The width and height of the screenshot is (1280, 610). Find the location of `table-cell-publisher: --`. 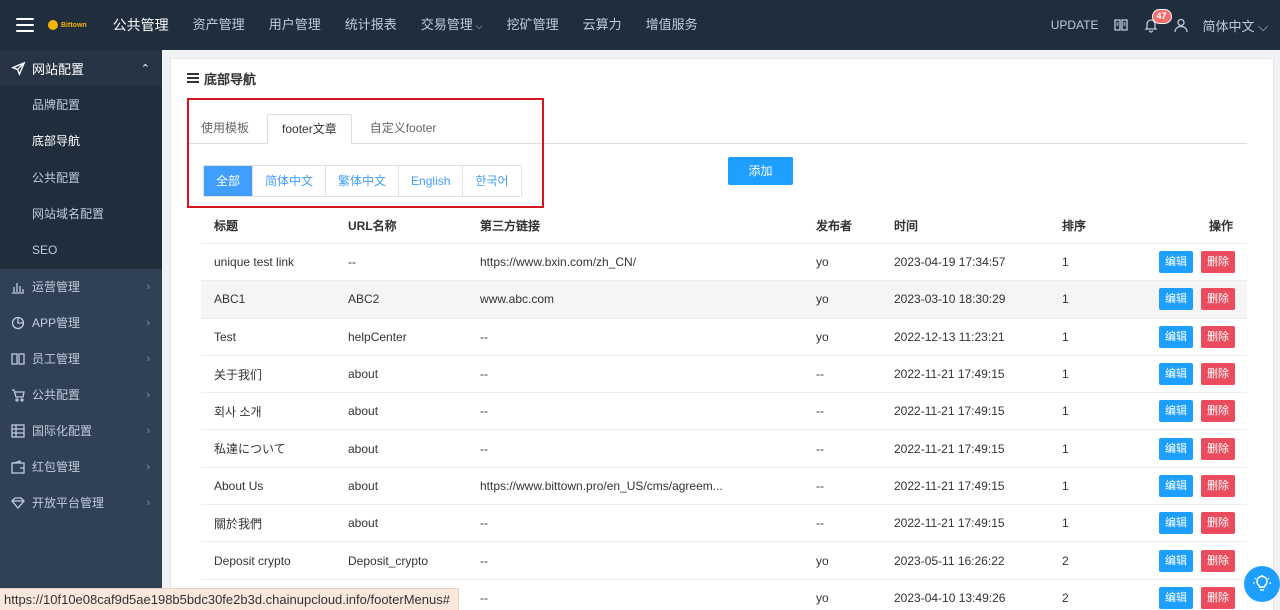

table-cell-publisher: -- is located at coordinates (820, 448).